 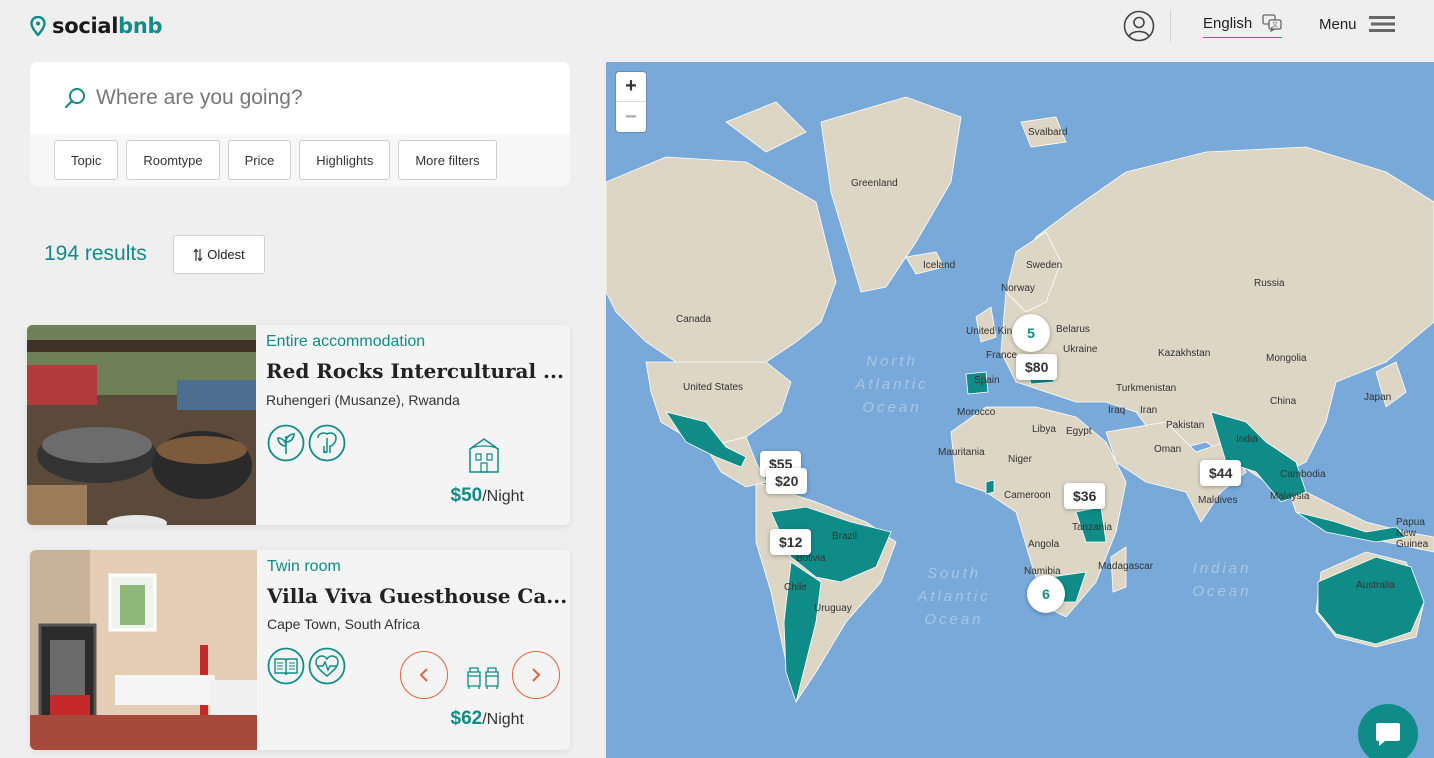 What do you see at coordinates (787, 481) in the screenshot?
I see `map-price-pin: $20` at bounding box center [787, 481].